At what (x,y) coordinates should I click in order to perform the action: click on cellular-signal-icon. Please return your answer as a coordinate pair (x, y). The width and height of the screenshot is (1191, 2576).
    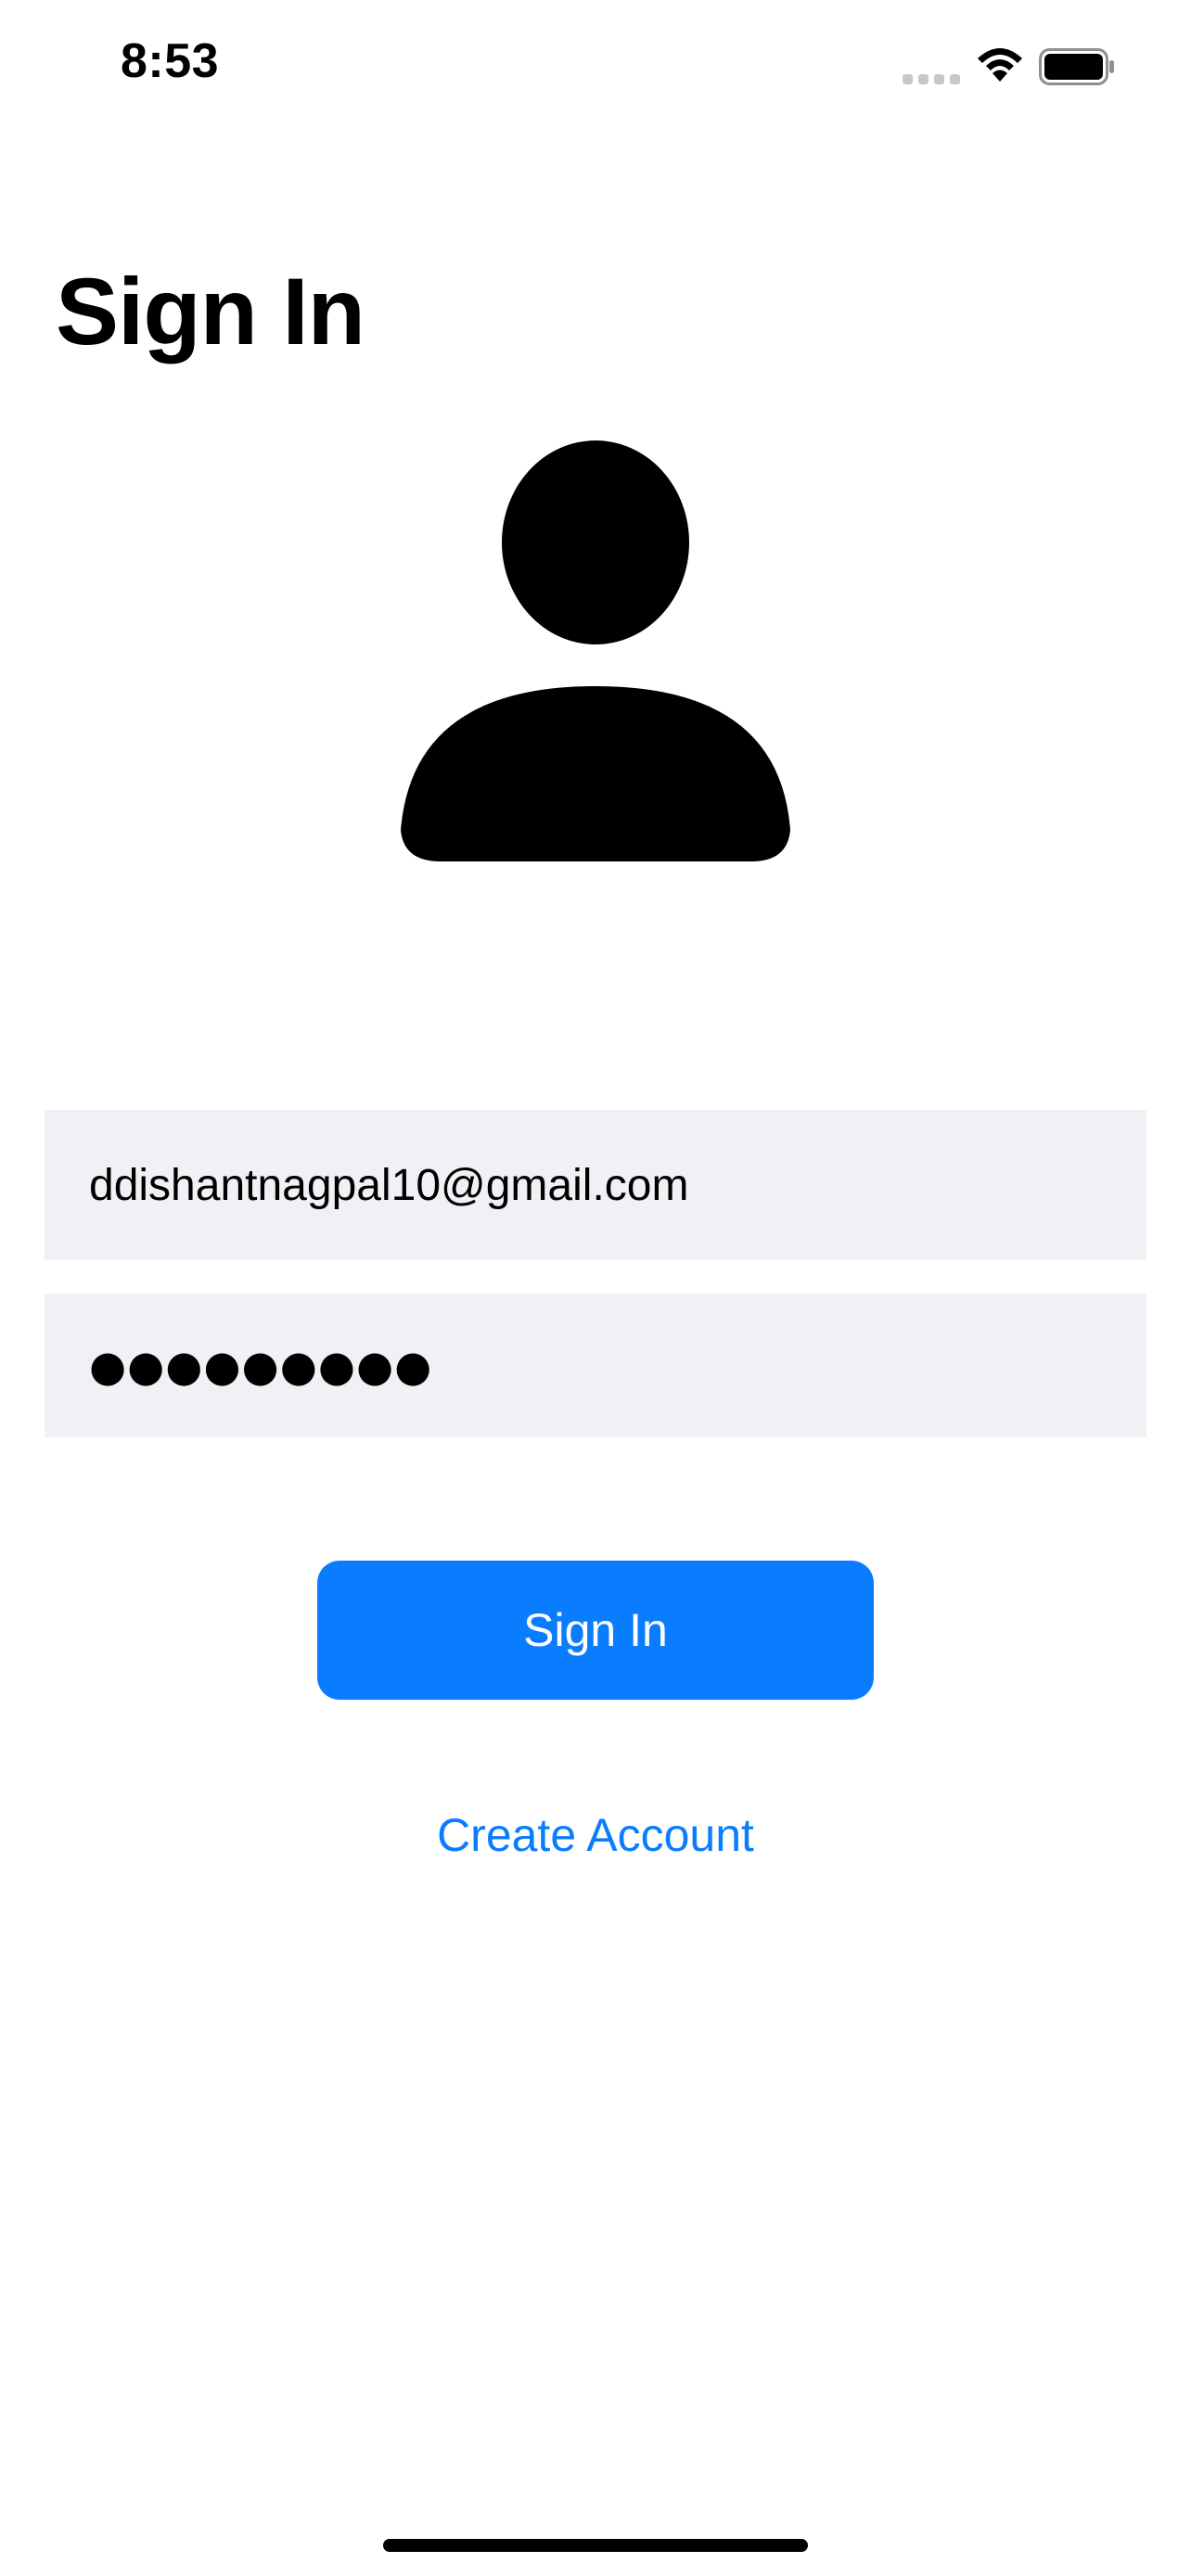
    Looking at the image, I should click on (931, 79).